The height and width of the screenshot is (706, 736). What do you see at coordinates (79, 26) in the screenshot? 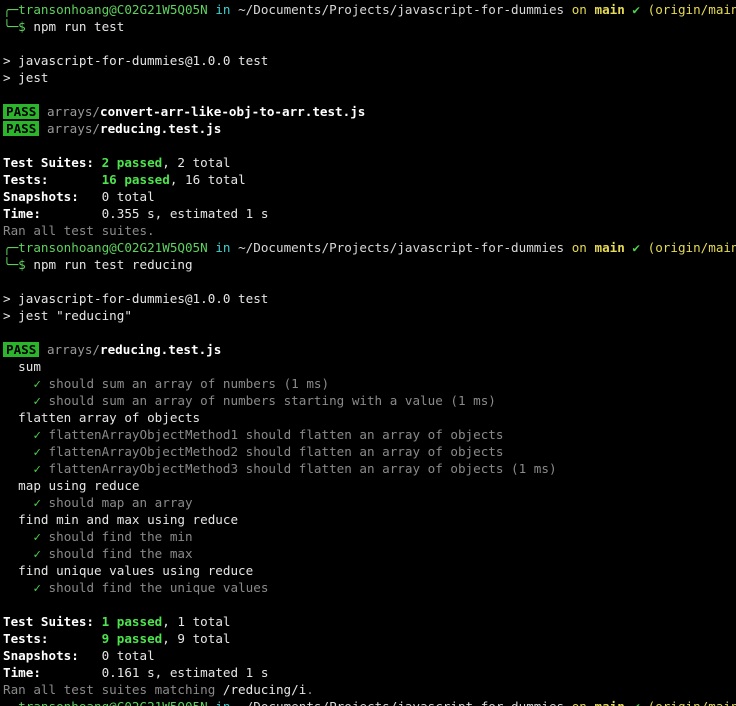
I see `command-text: npm run test` at bounding box center [79, 26].